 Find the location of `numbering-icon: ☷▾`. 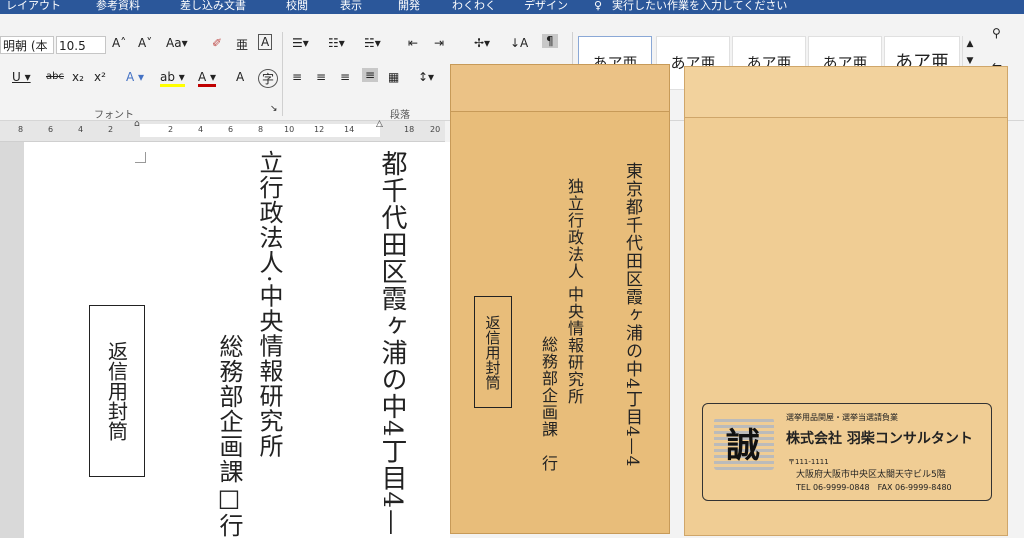

numbering-icon: ☷▾ is located at coordinates (336, 43).